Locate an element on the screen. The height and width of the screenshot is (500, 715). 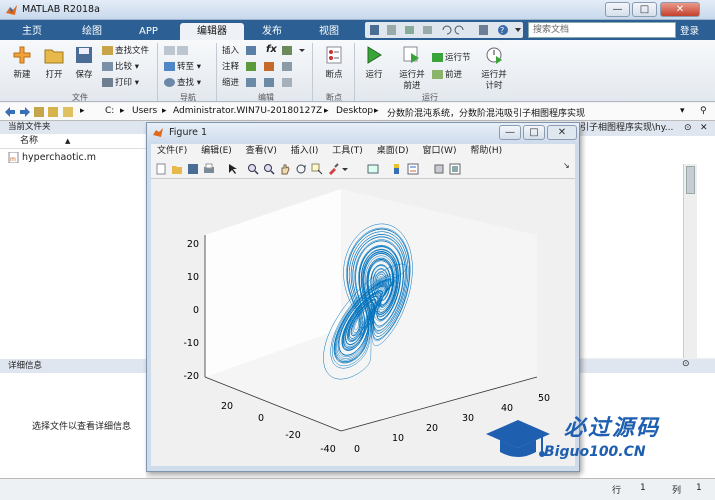
tab-view: 视图 is located at coordinates (329, 31).